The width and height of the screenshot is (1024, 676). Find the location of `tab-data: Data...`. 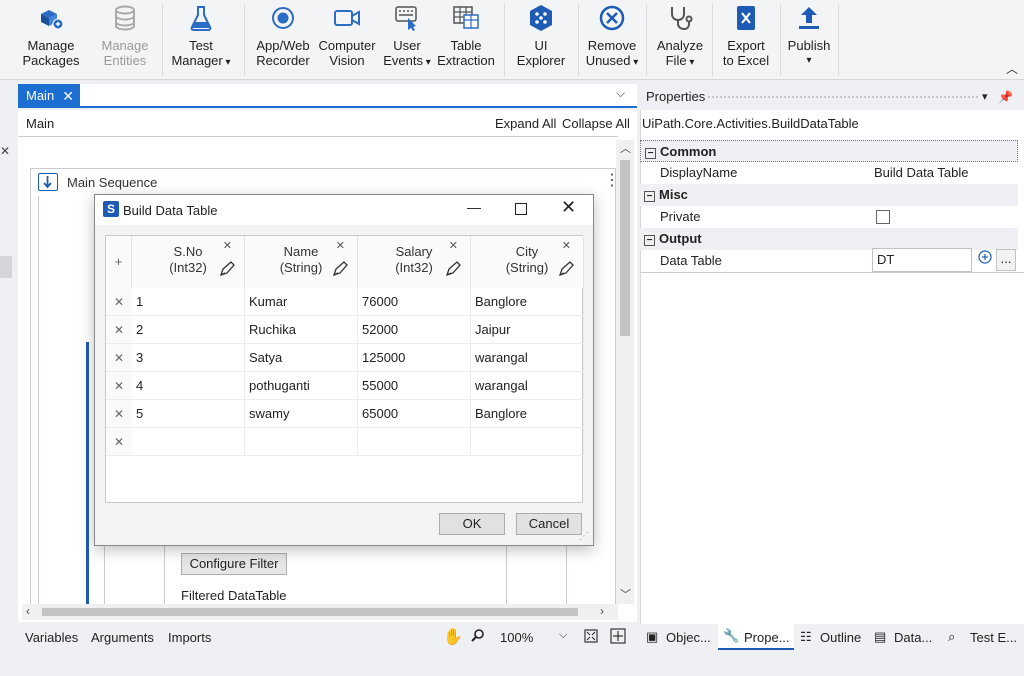

tab-data: Data... is located at coordinates (913, 637).